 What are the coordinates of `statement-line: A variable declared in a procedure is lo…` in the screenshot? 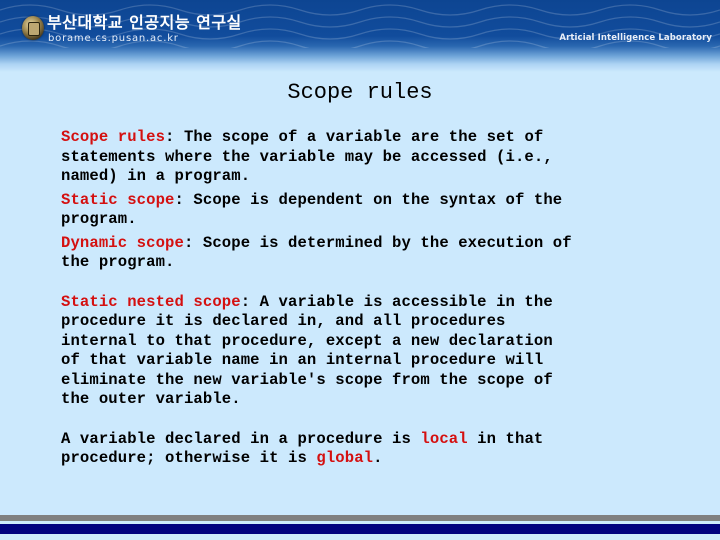 It's located at (381, 439).